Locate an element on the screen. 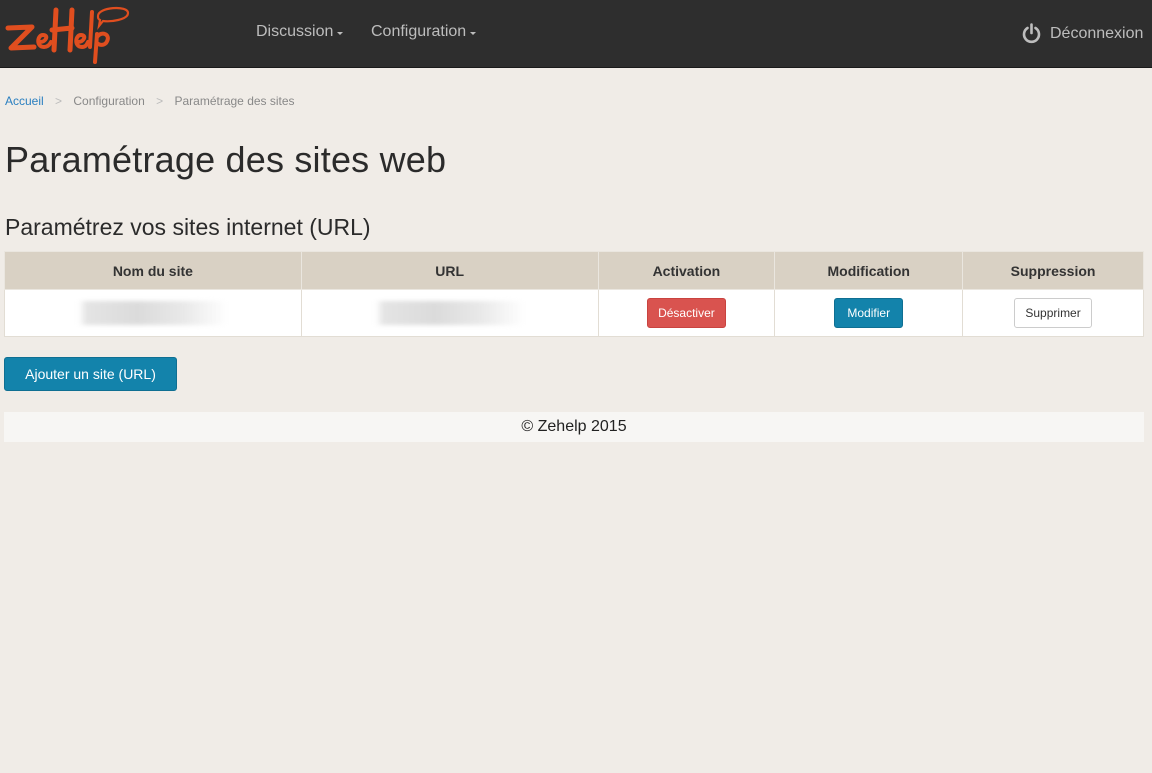  redacted-site-name is located at coordinates (152, 313).